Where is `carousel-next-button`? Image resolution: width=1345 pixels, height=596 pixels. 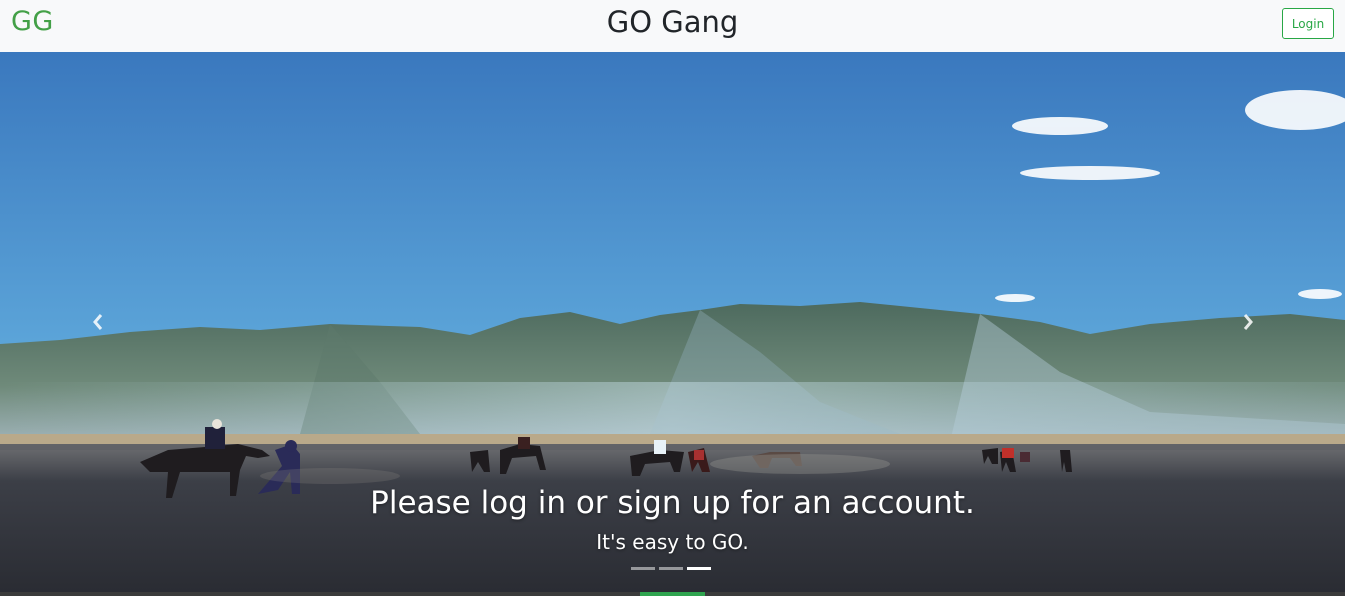 carousel-next-button is located at coordinates (1248, 322).